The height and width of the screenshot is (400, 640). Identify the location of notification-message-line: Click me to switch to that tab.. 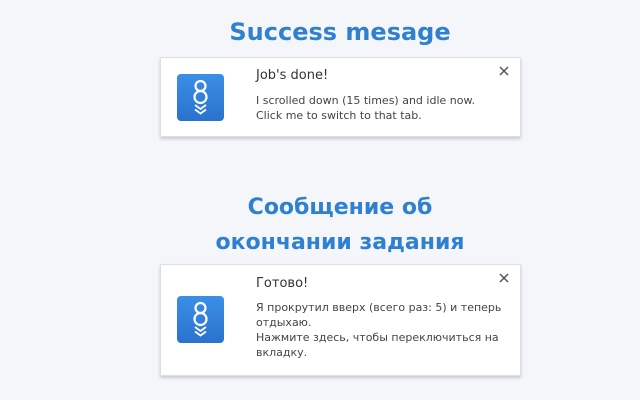
(339, 115).